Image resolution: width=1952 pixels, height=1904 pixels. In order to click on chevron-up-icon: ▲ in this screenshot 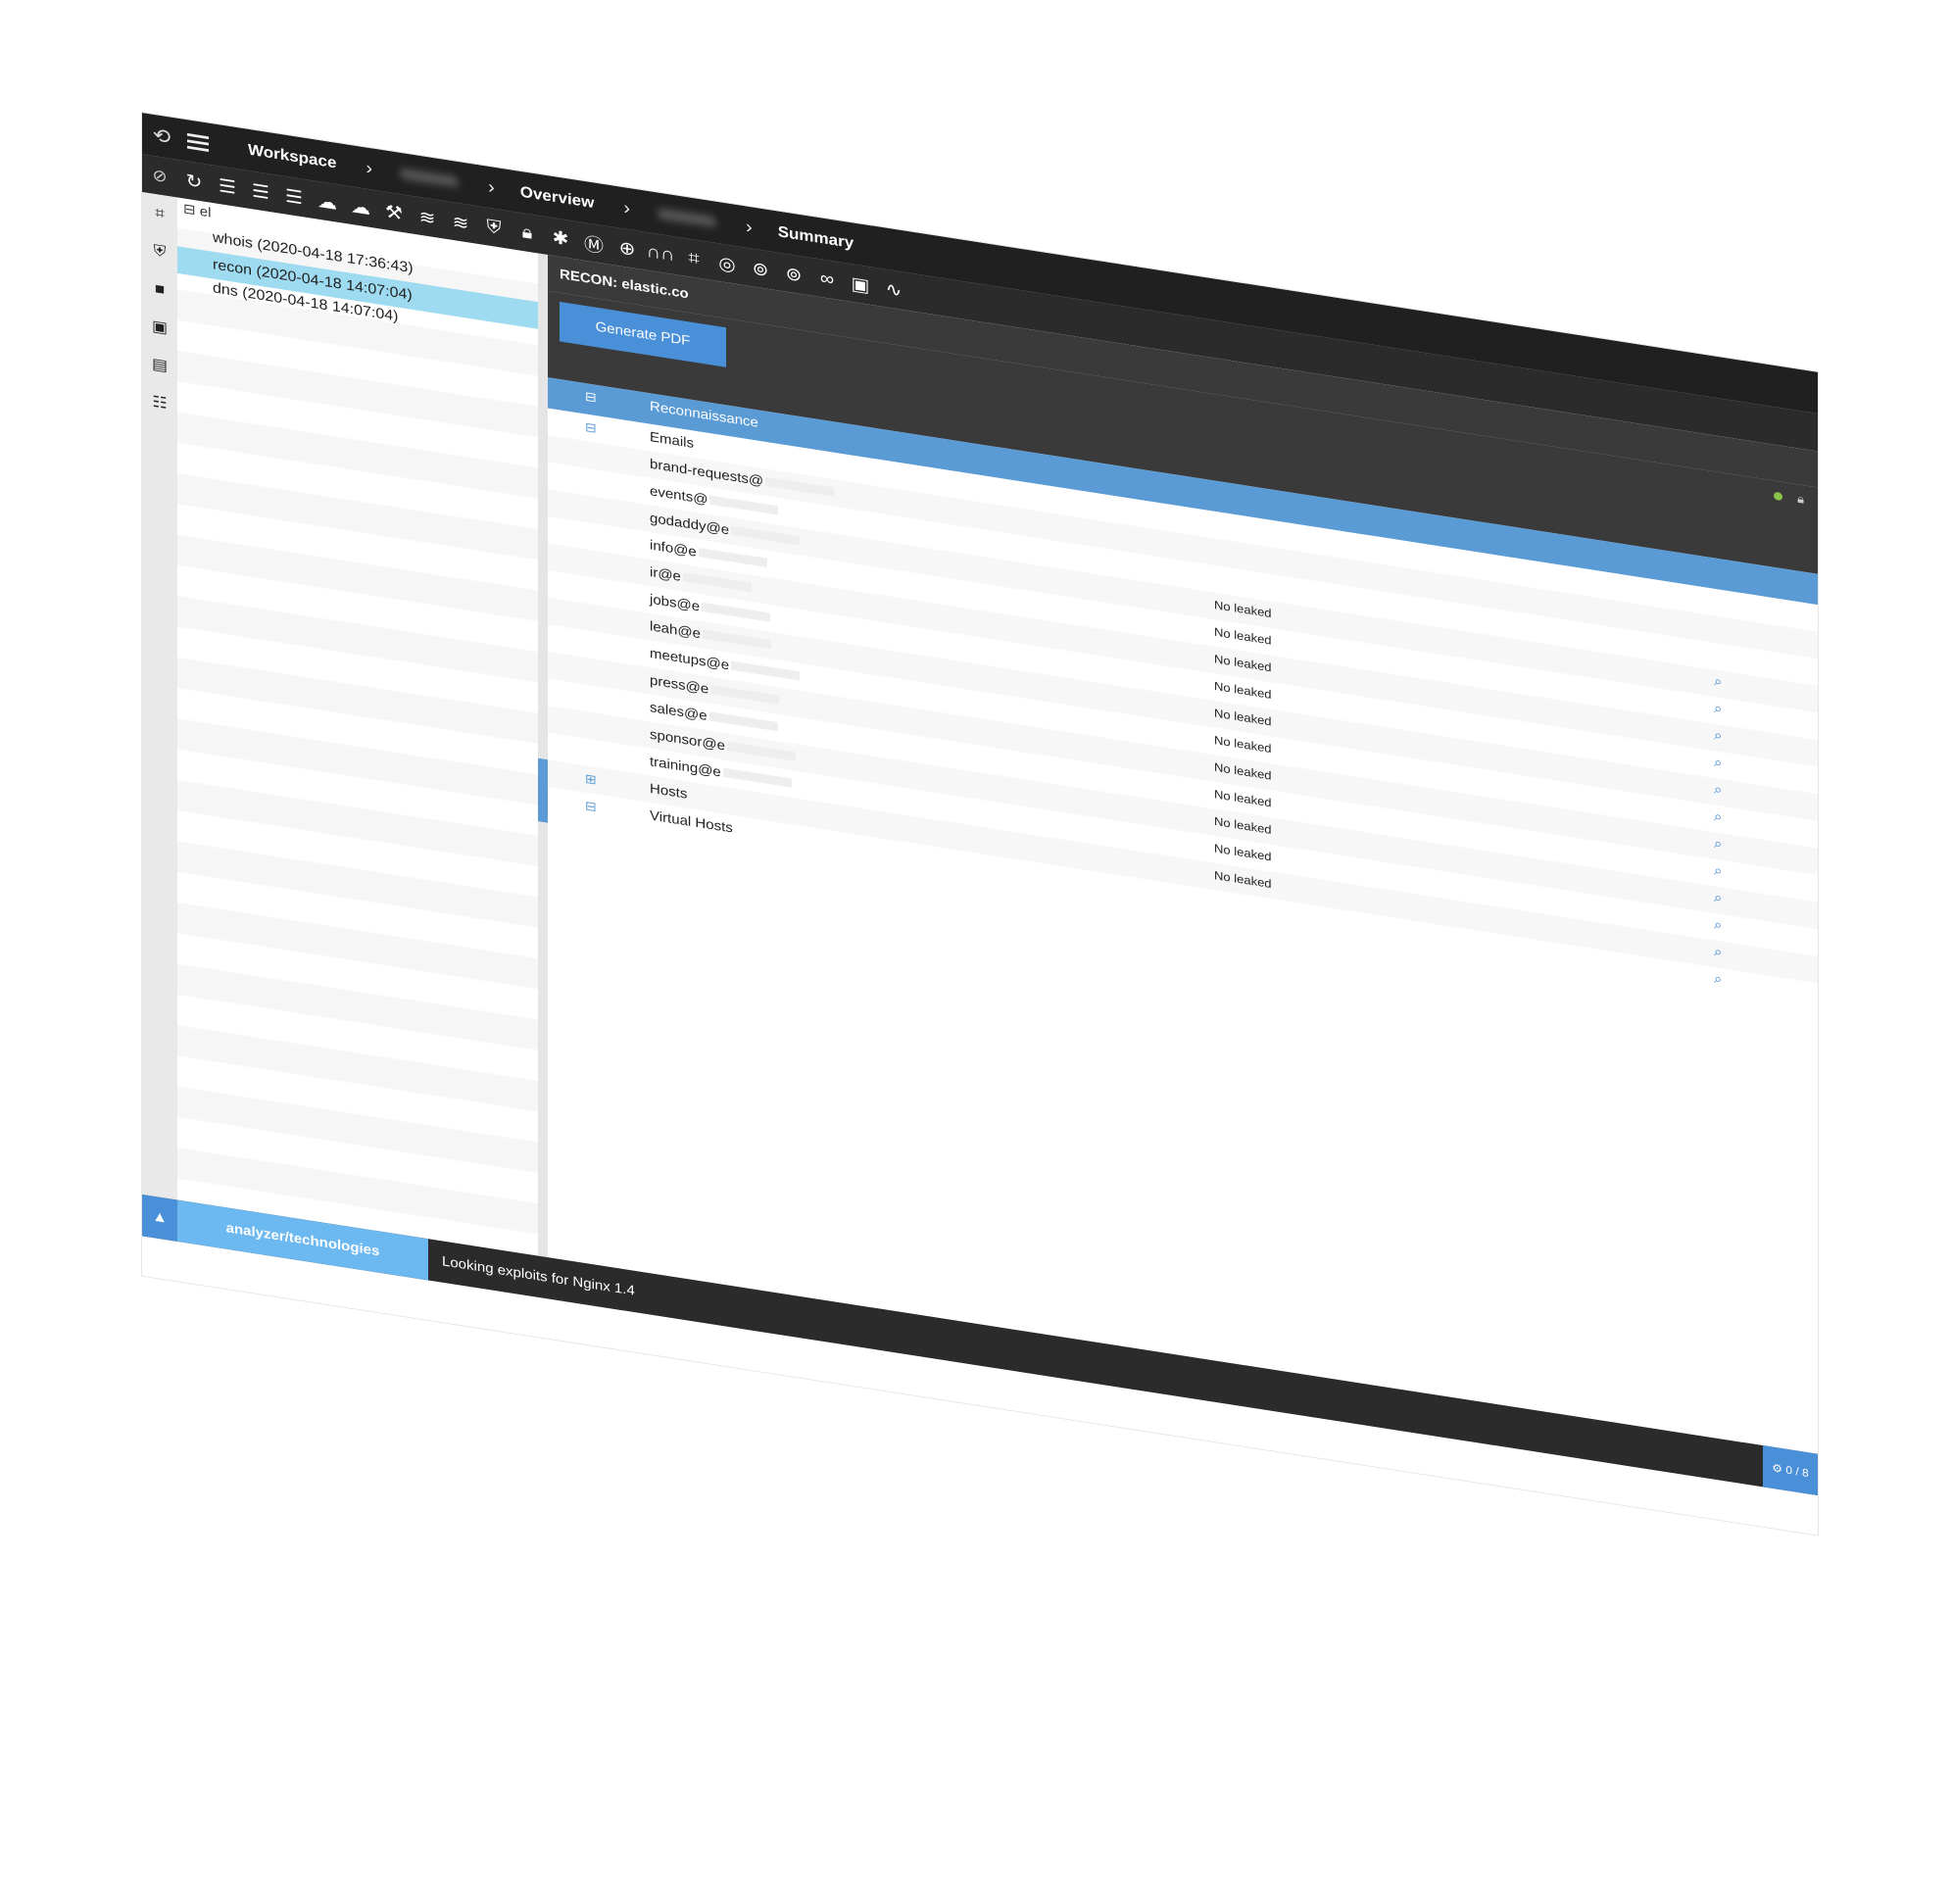, I will do `click(159, 1218)`.